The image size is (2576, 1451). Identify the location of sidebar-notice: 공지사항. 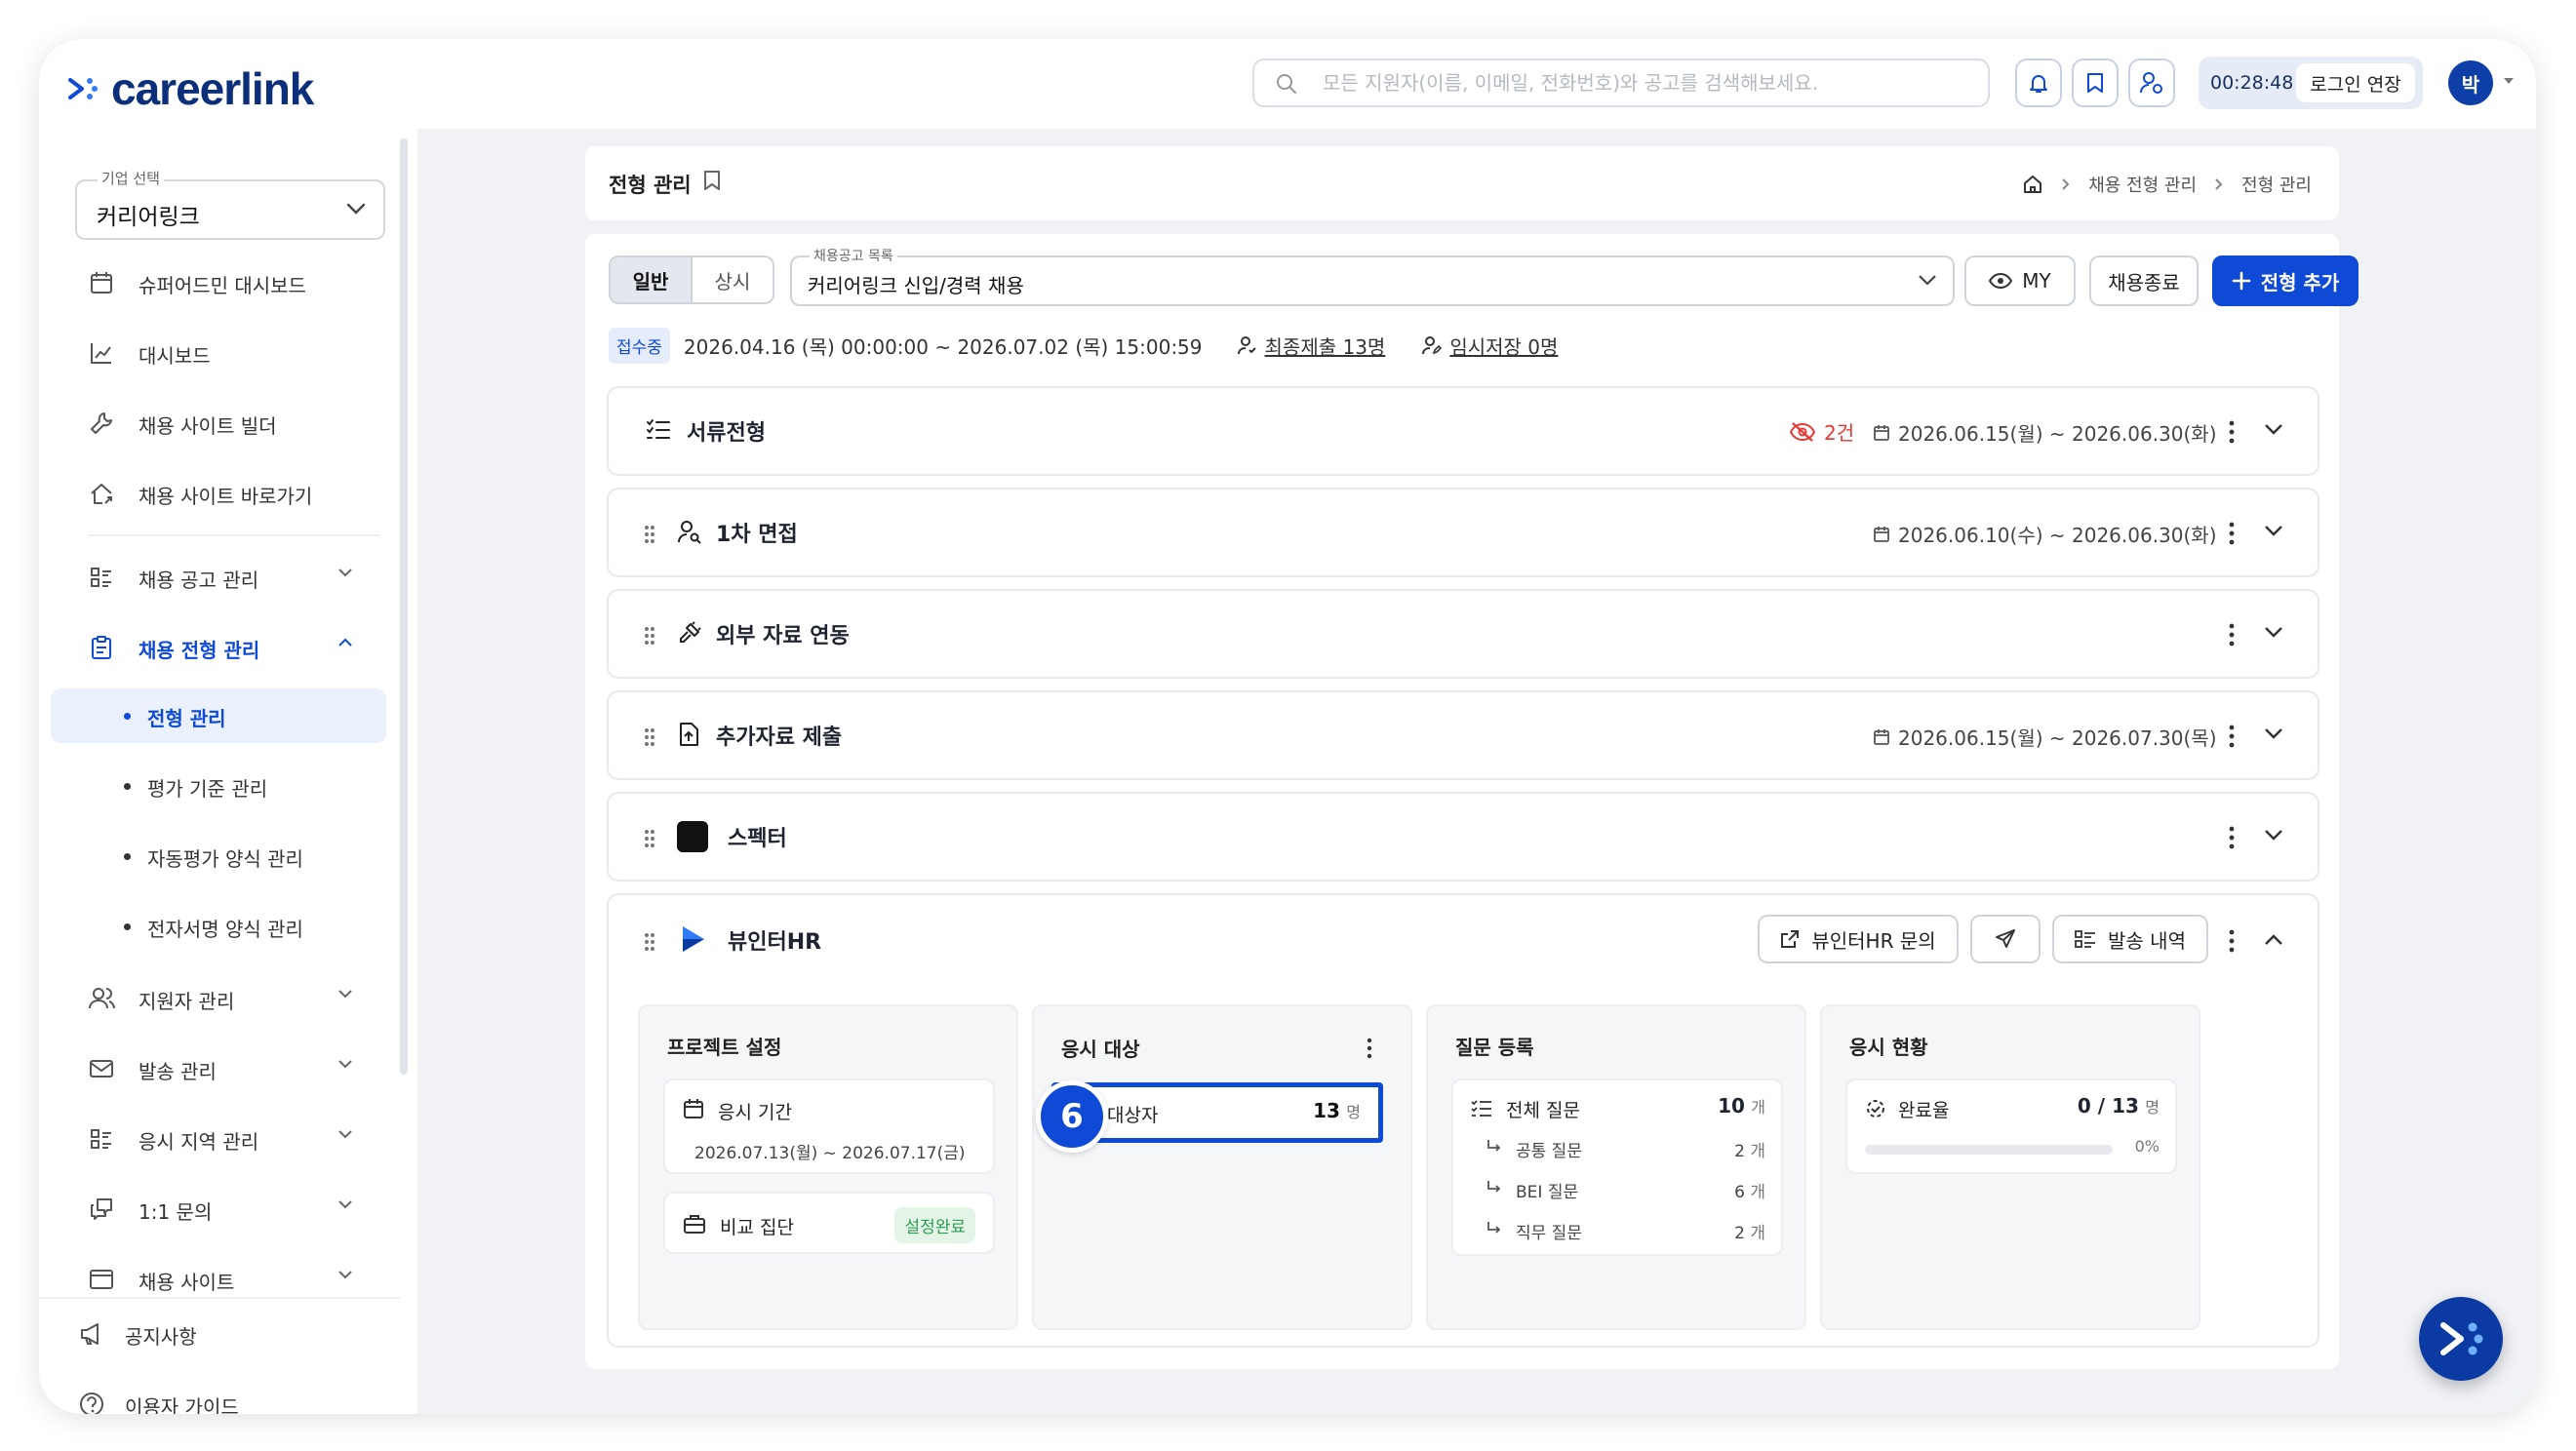
(228, 1334).